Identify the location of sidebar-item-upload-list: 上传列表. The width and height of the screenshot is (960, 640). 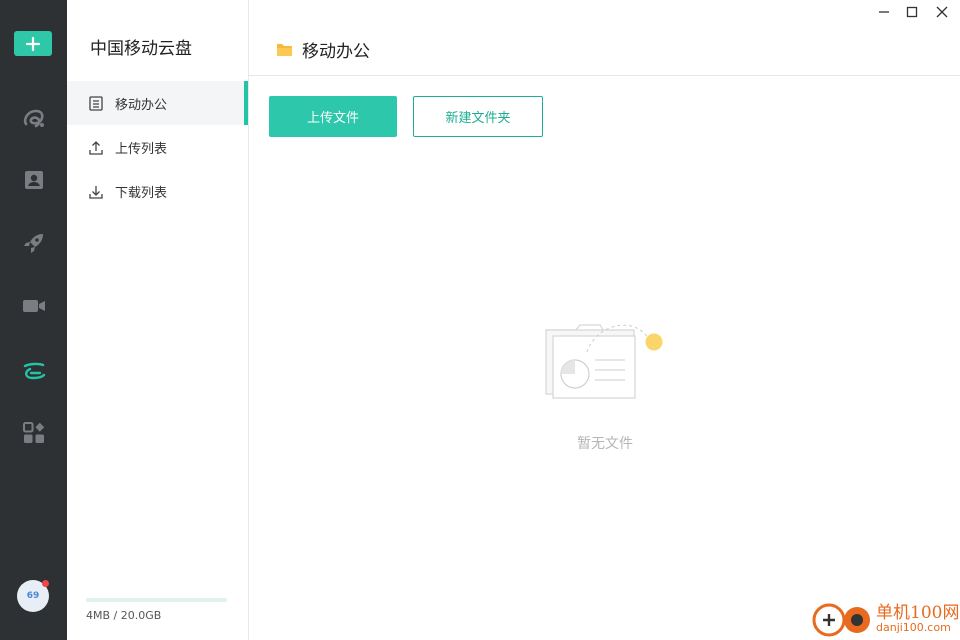
(157, 147).